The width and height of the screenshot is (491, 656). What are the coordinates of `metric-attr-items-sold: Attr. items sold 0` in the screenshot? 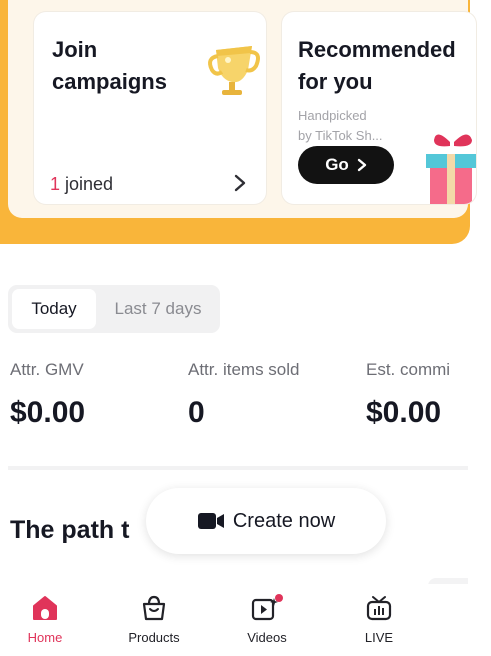 It's located at (273, 395).